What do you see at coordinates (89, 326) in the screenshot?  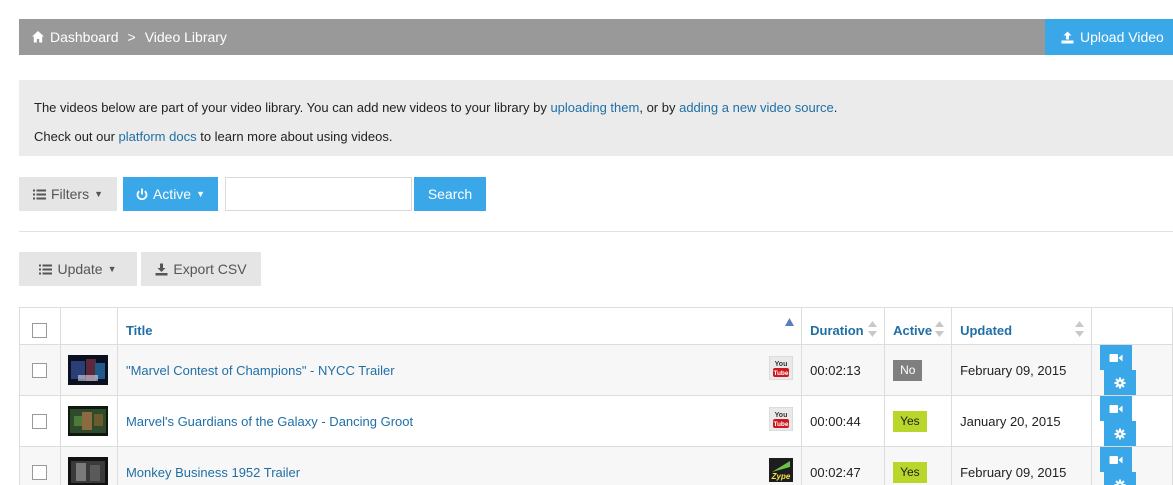 I see `thumbnail-header` at bounding box center [89, 326].